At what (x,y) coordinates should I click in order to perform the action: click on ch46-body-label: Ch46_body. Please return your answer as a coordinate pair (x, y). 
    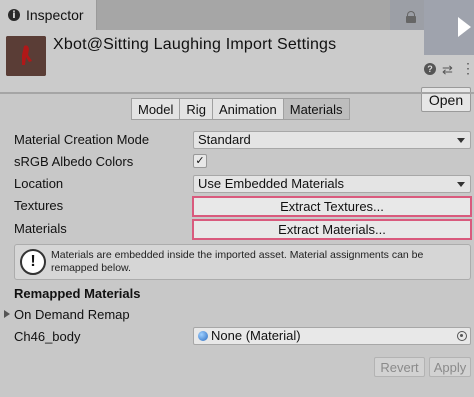
    Looking at the image, I should click on (47, 336).